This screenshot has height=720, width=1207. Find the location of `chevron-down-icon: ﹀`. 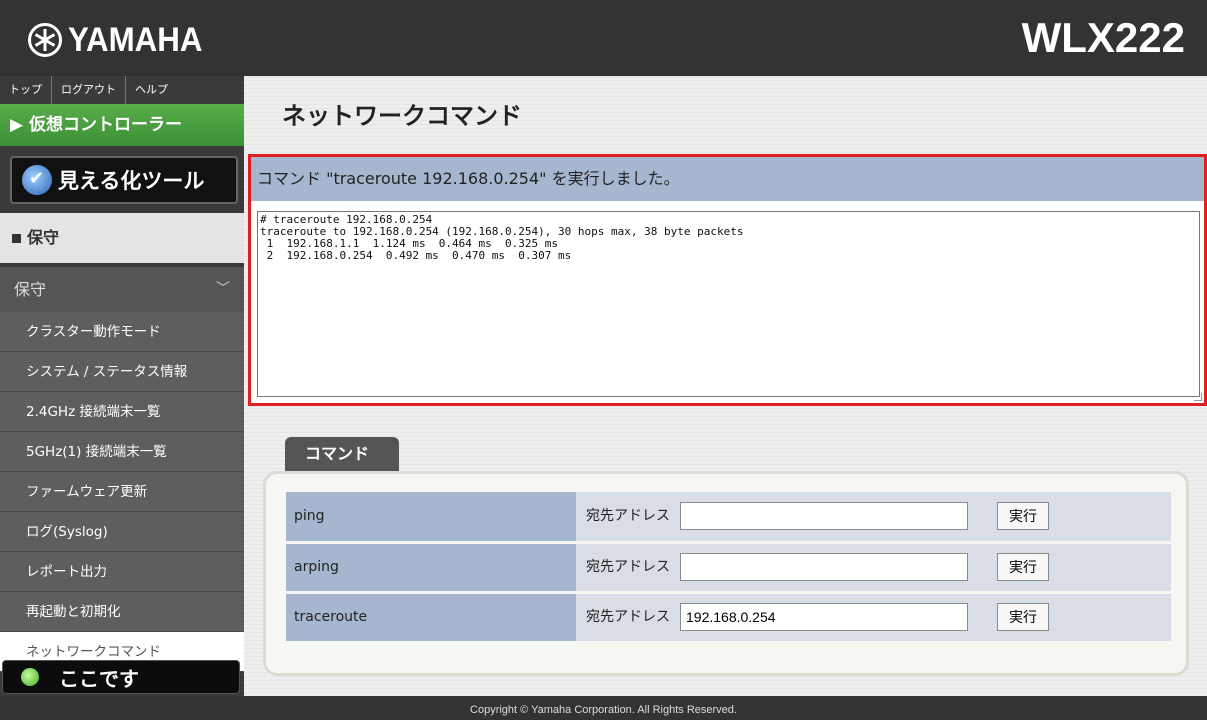

chevron-down-icon: ﹀ is located at coordinates (223, 289).